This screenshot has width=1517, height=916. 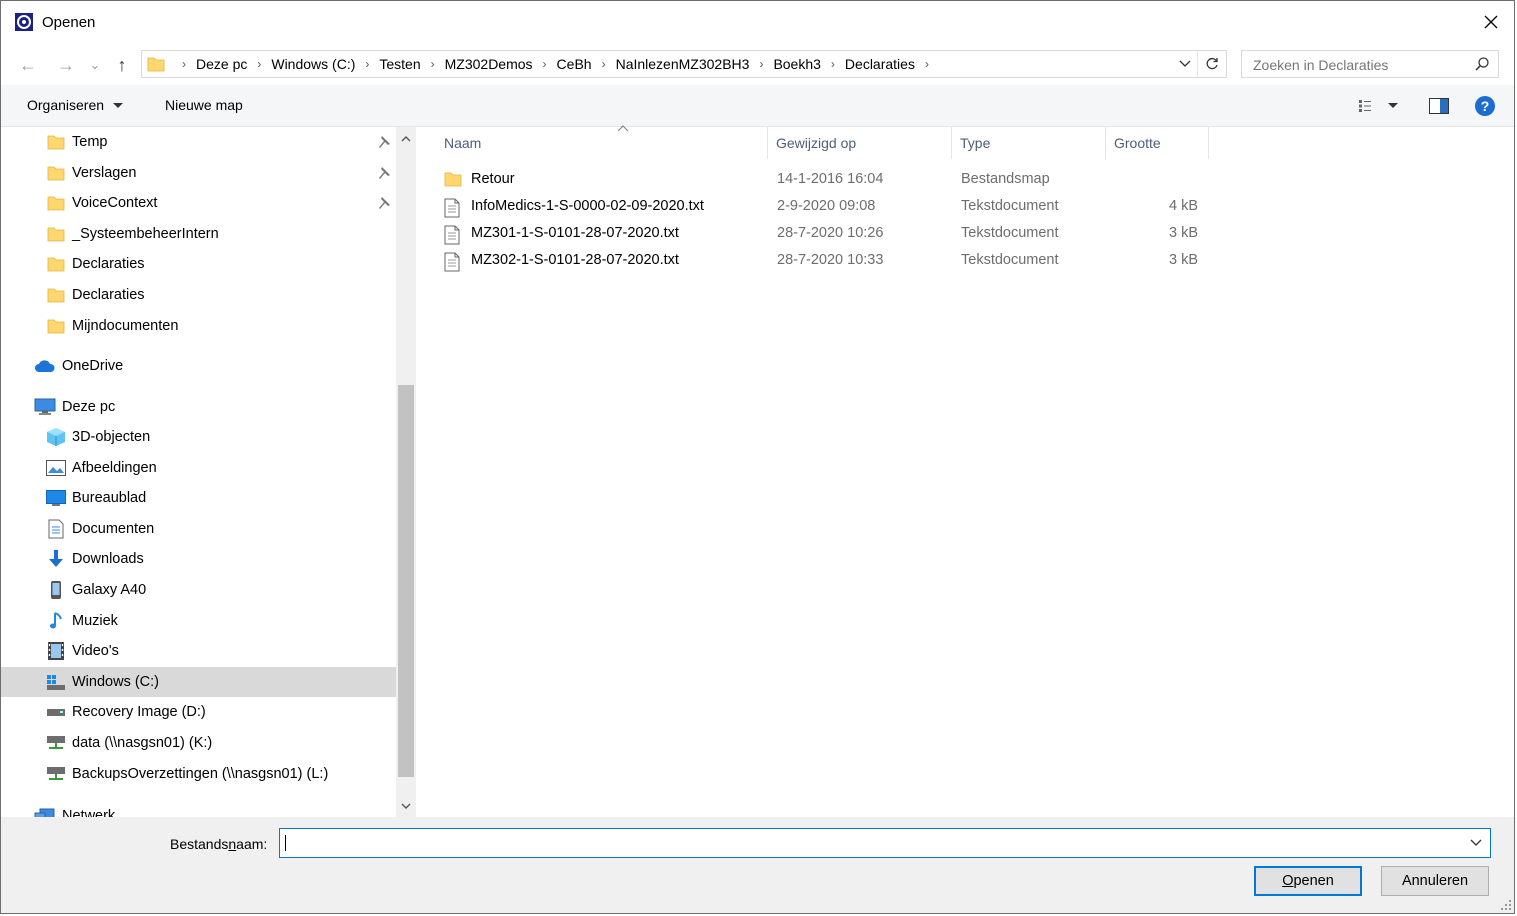 What do you see at coordinates (56, 620) in the screenshot?
I see `music-icon` at bounding box center [56, 620].